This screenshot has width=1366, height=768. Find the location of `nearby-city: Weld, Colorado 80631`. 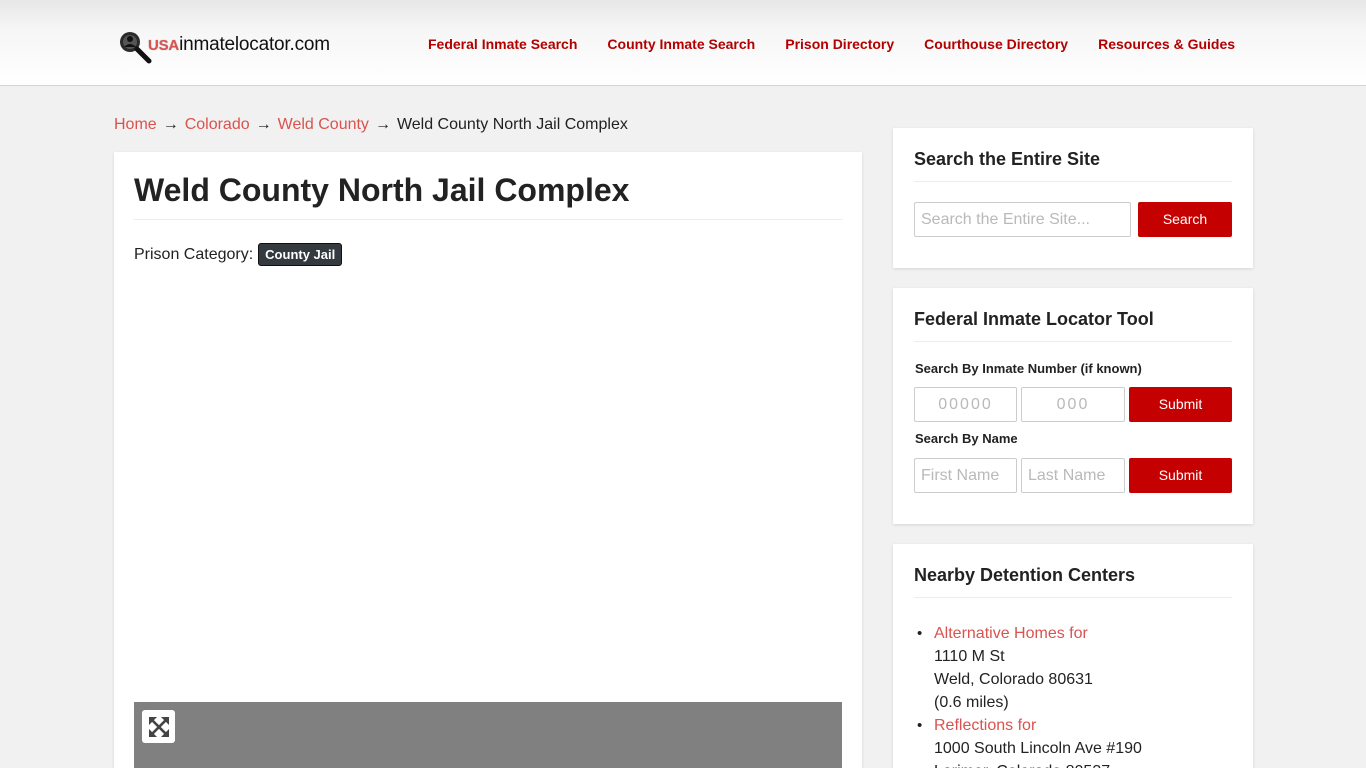

nearby-city: Weld, Colorado 80631 is located at coordinates (1013, 679).